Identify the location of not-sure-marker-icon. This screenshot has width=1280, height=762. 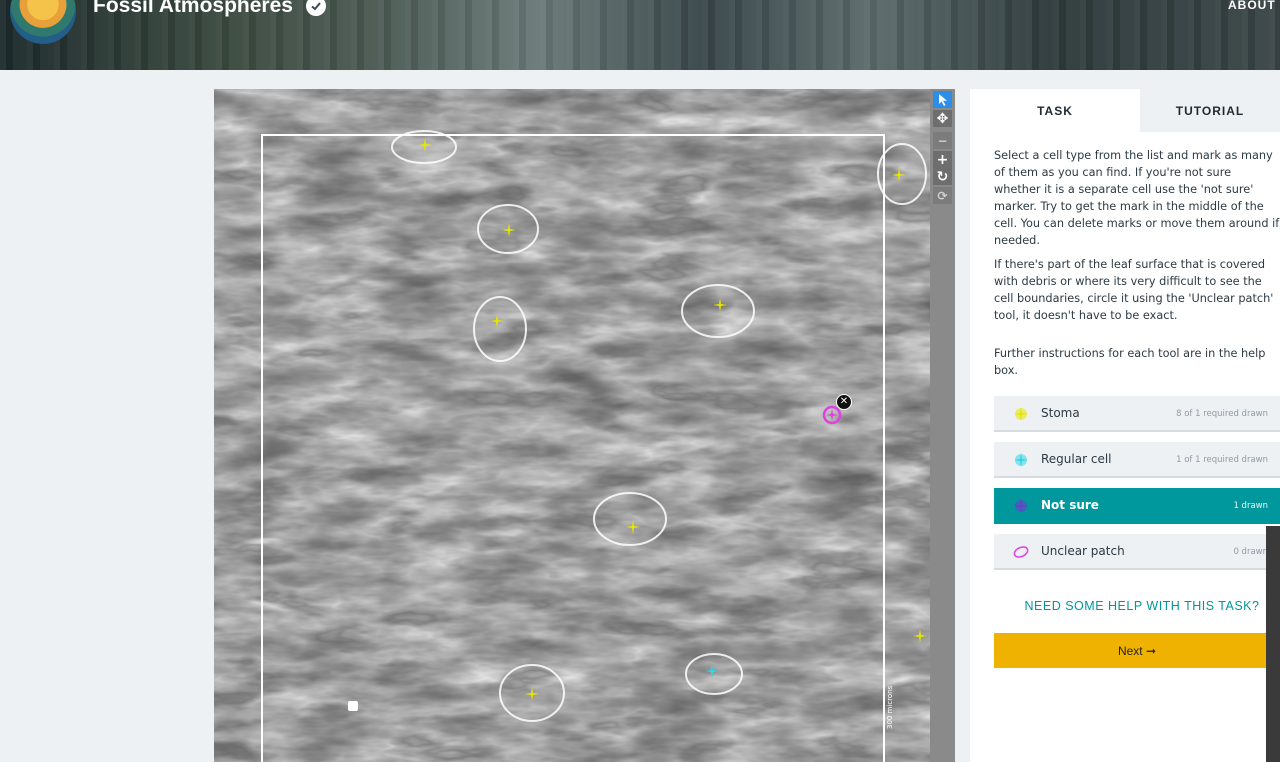
(1021, 506).